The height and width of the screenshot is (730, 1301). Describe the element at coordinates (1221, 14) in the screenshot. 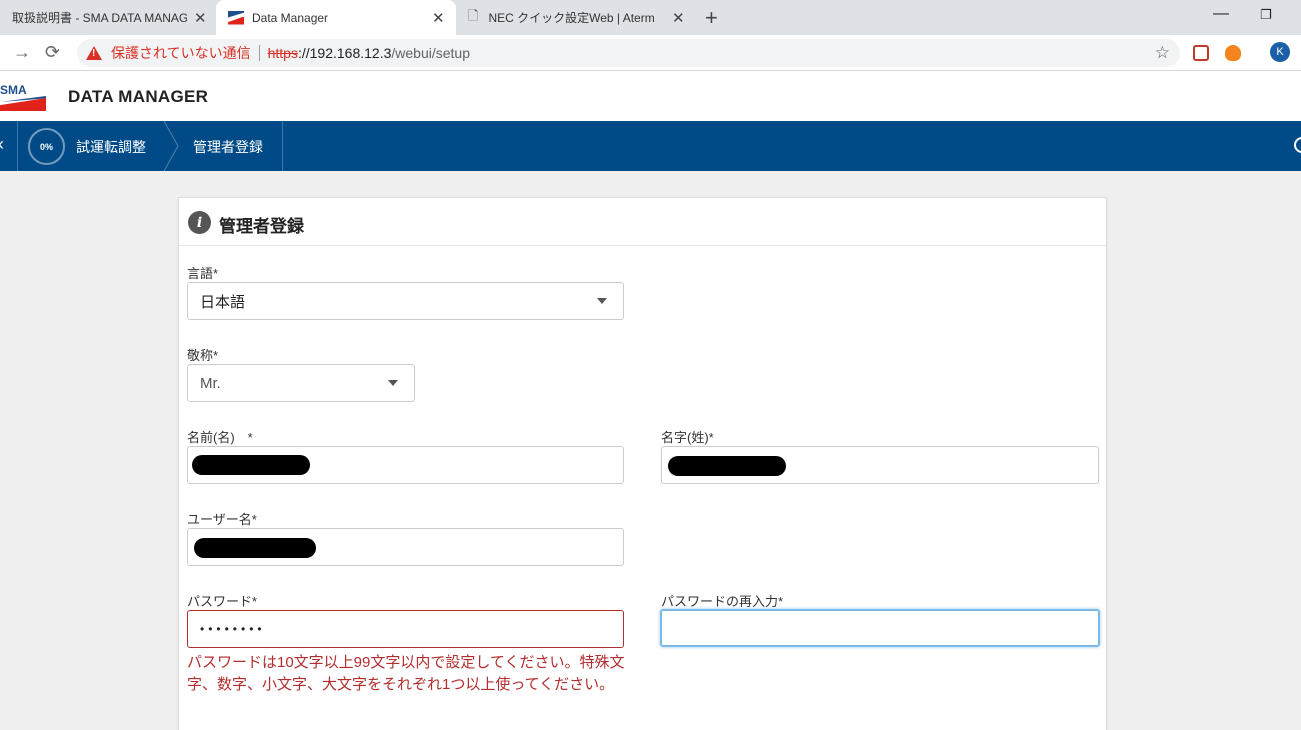

I see `minimize-button: —` at that location.